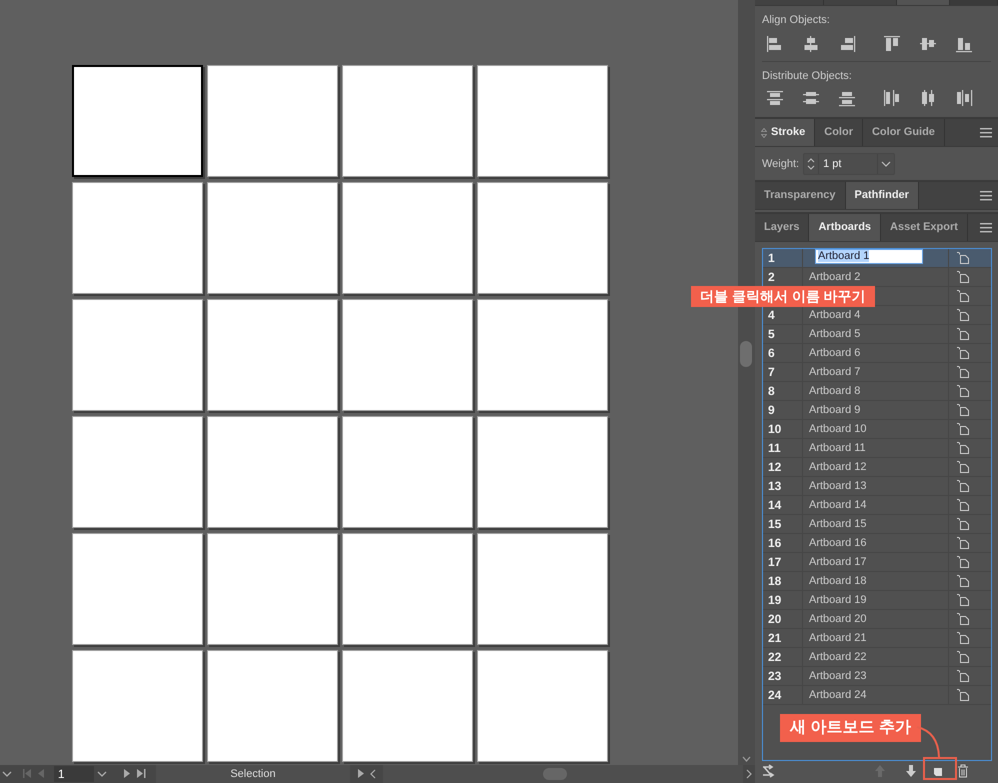 The height and width of the screenshot is (783, 998). I want to click on artboard-row: 7 Artboard 7, so click(877, 372).